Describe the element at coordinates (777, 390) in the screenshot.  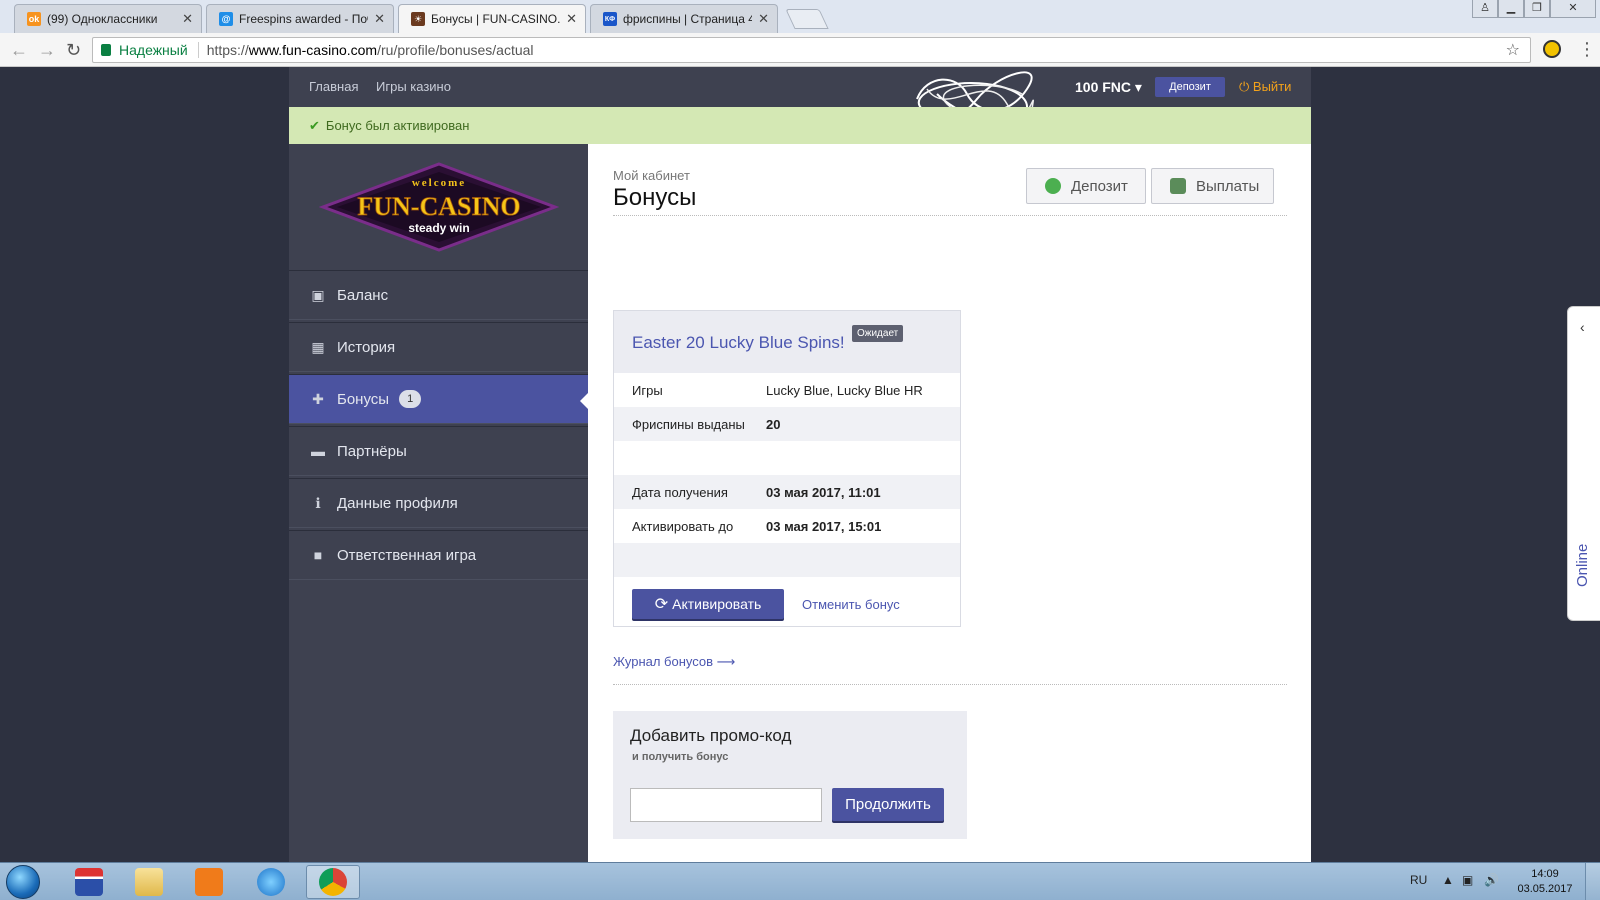
I see `bonus-row-games: Игры Lucky Blue, Lucky Blue HR` at that location.